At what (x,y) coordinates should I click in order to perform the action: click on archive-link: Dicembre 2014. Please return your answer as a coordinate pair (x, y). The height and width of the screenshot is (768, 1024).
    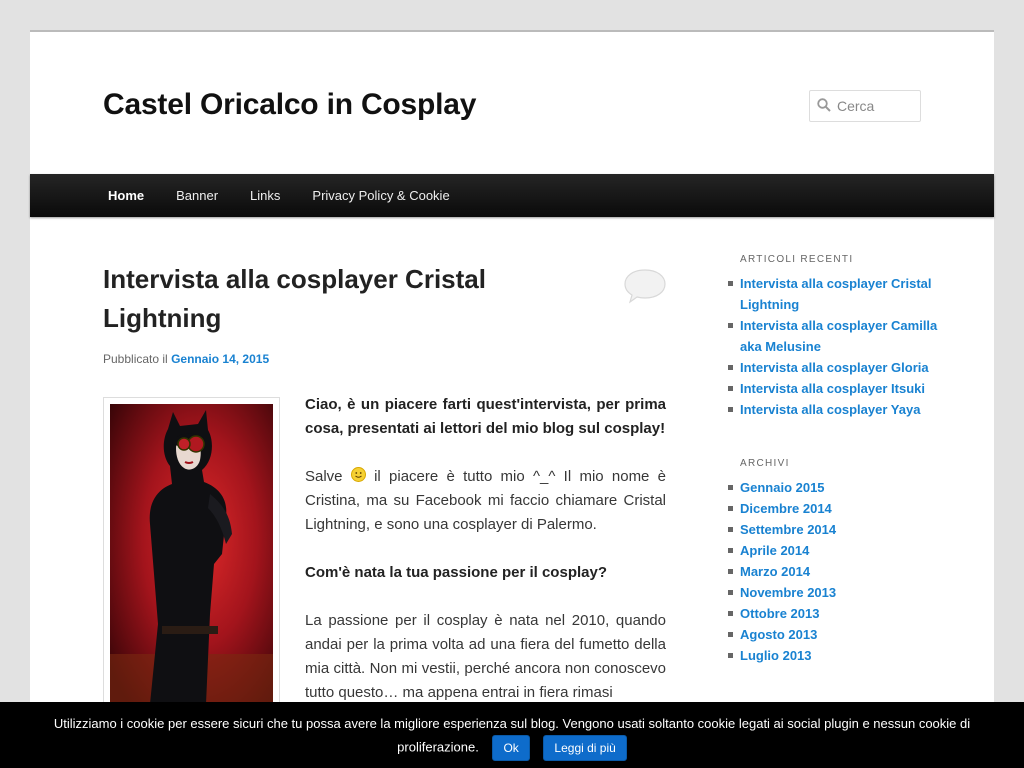
    Looking at the image, I should click on (834, 508).